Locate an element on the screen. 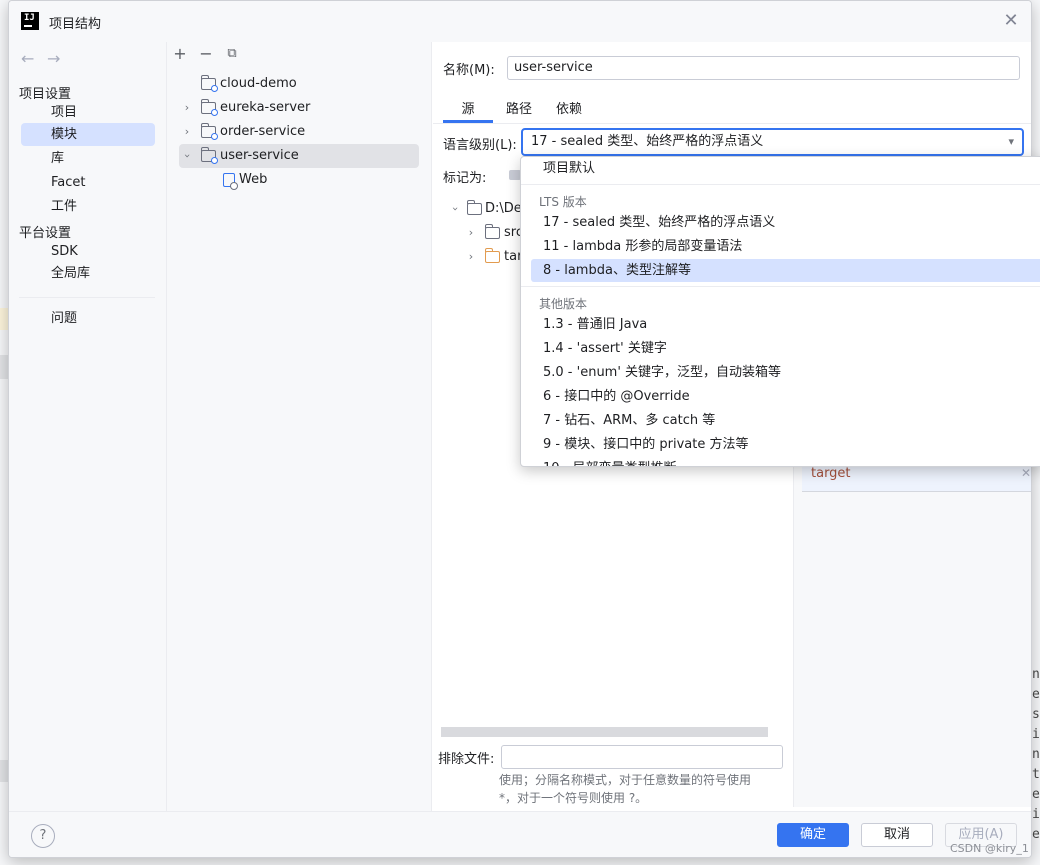 This screenshot has width=1040, height=865. nav-item-artifacts: 工件 is located at coordinates (88, 206).